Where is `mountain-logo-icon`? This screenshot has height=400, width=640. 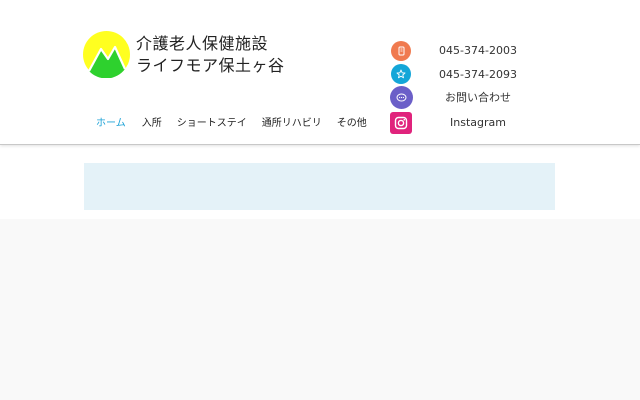
mountain-logo-icon is located at coordinates (106, 54).